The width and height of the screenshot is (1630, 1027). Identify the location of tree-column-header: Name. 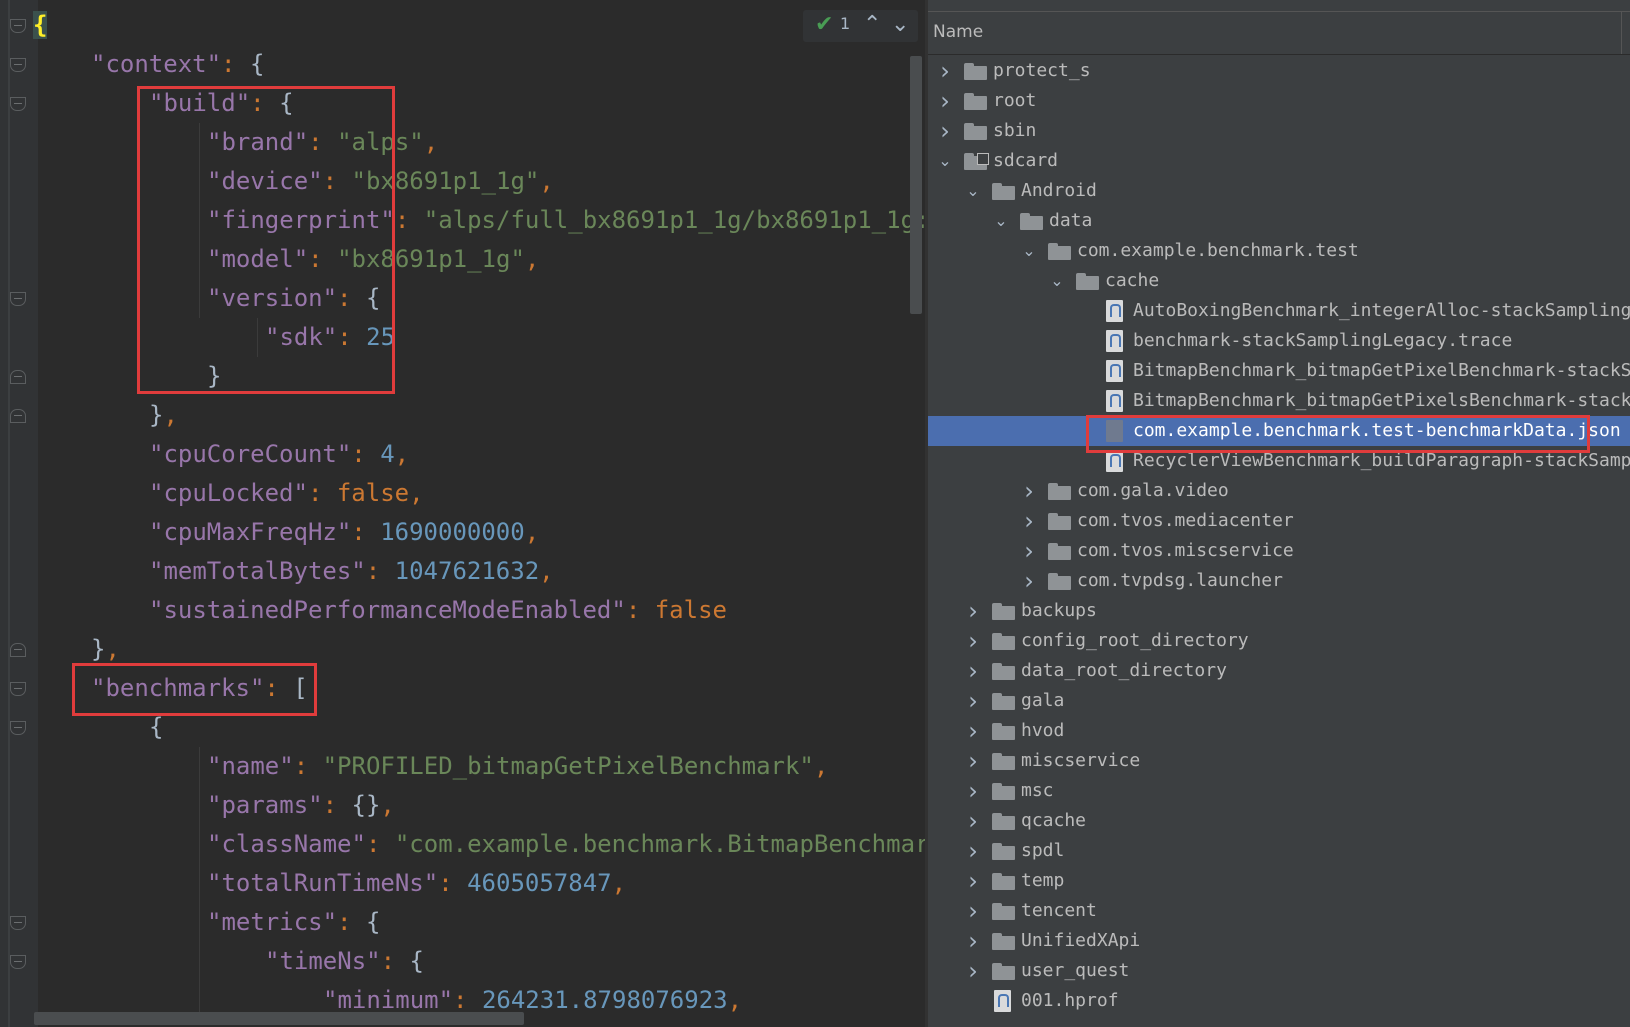
(1279, 33).